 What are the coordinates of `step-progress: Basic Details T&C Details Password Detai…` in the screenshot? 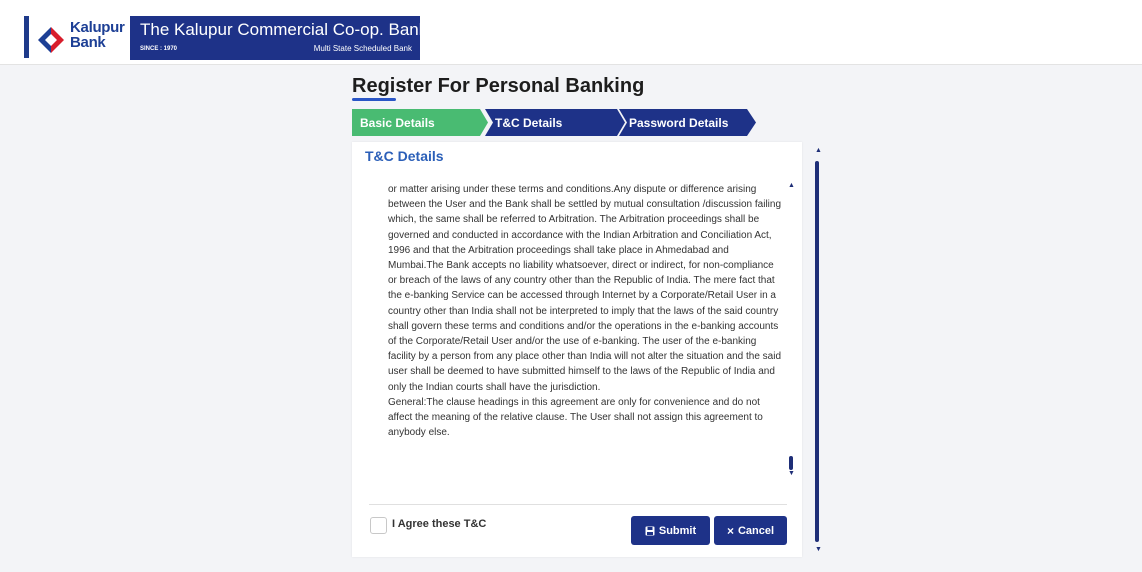 It's located at (554, 122).